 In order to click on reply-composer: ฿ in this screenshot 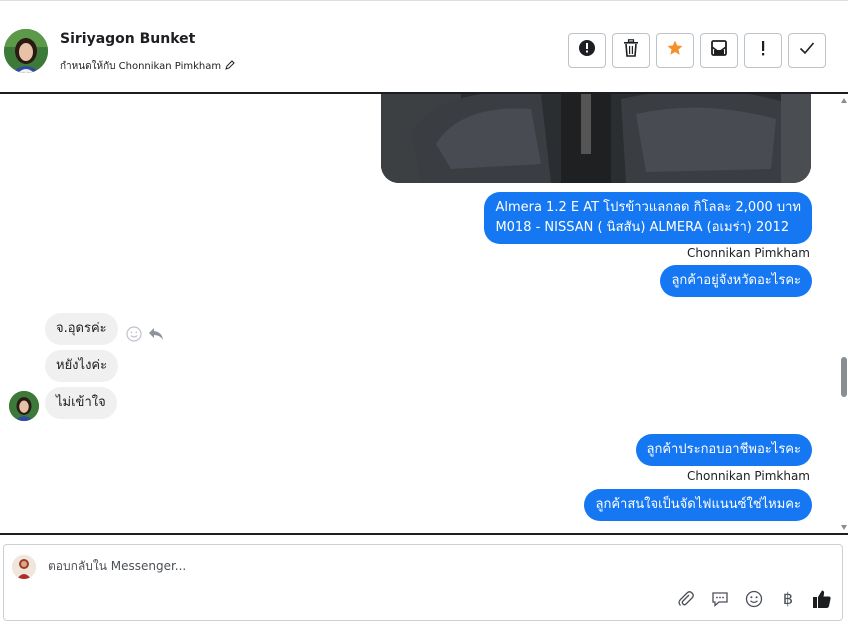, I will do `click(423, 582)`.